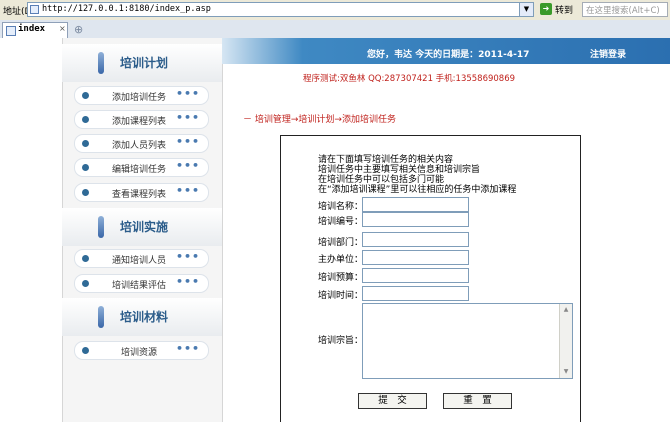 This screenshot has height=422, width=670. I want to click on sidebar-item-label: 查看课程列表, so click(139, 195).